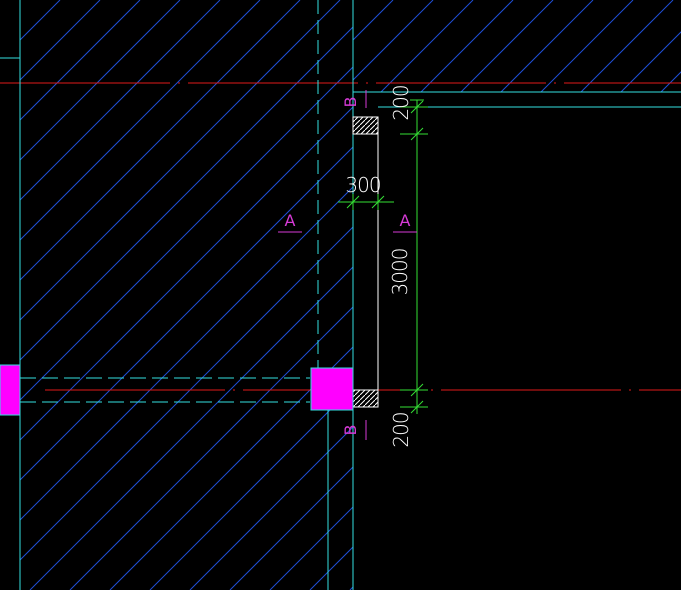 The image size is (681, 590). Describe the element at coordinates (365, 125) in the screenshot. I see `opening-jamb-top` at that location.